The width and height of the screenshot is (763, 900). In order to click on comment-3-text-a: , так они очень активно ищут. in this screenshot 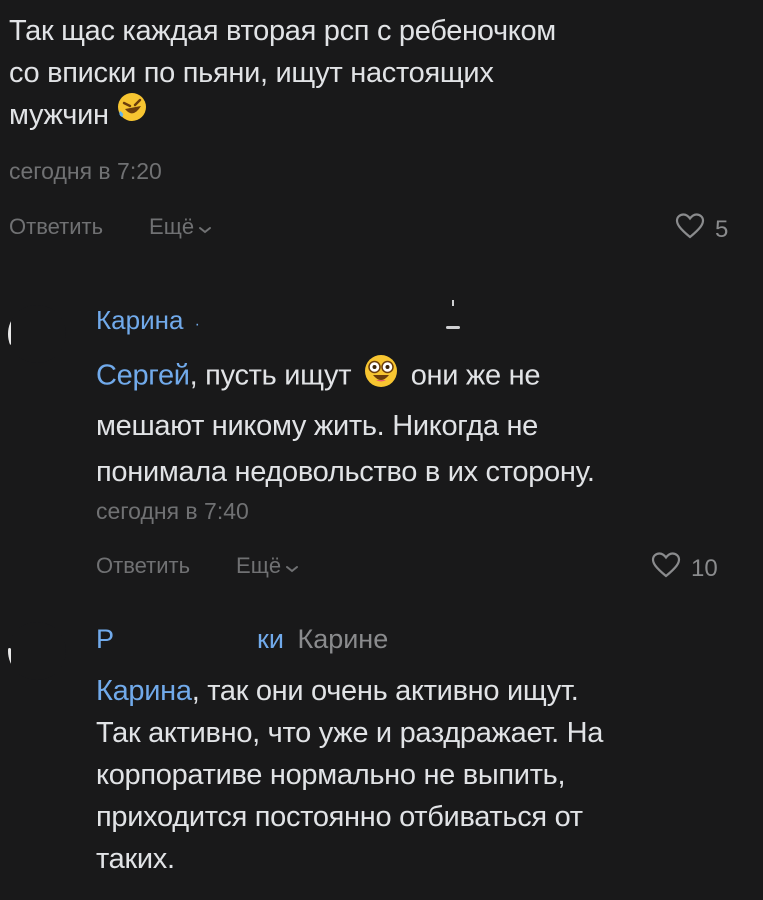, I will do `click(385, 691)`.